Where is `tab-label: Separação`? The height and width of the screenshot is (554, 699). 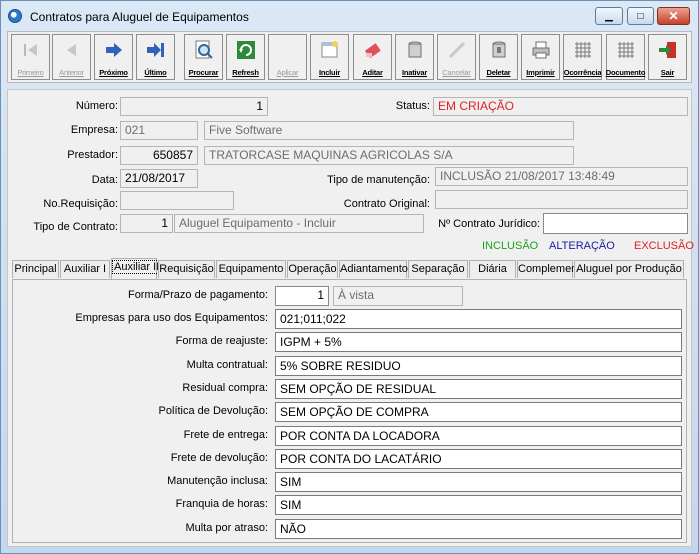
tab-label: Separação is located at coordinates (438, 269).